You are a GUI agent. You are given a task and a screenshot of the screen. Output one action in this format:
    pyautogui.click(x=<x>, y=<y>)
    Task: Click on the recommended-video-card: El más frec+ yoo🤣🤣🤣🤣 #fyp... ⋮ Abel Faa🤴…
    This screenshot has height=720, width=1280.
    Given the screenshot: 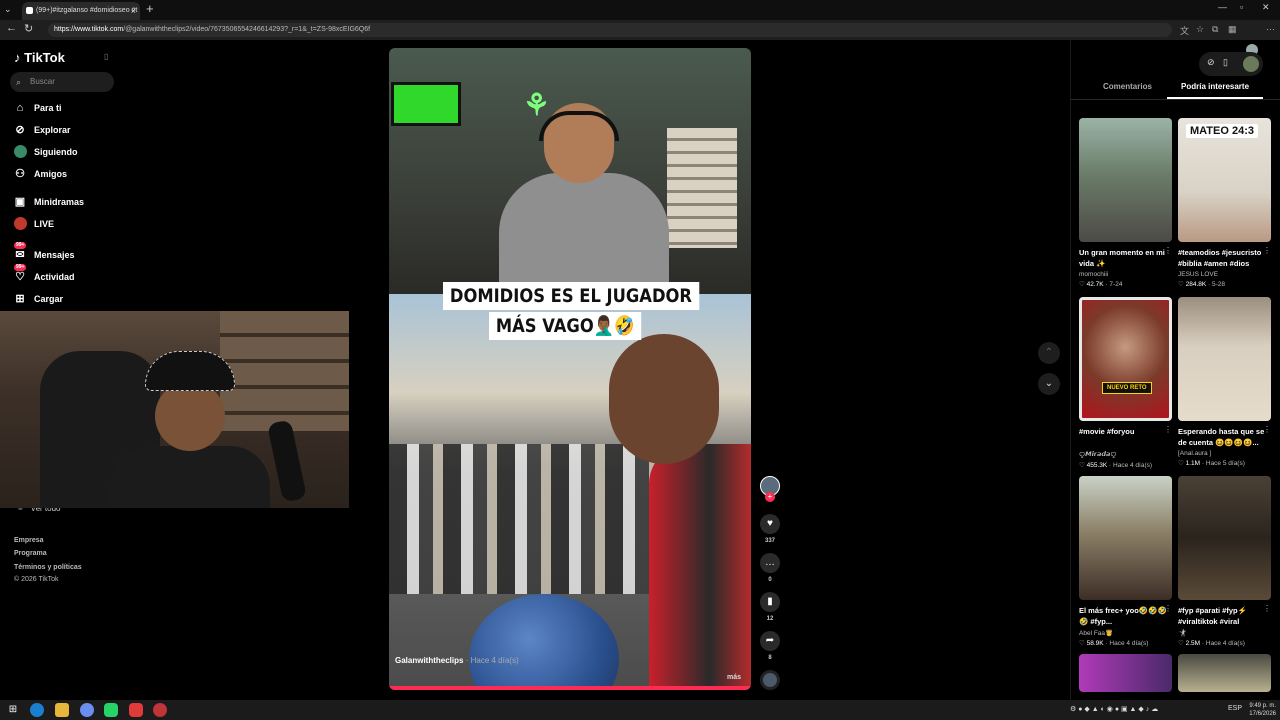 What is the action you would take?
    pyautogui.click(x=1125, y=561)
    